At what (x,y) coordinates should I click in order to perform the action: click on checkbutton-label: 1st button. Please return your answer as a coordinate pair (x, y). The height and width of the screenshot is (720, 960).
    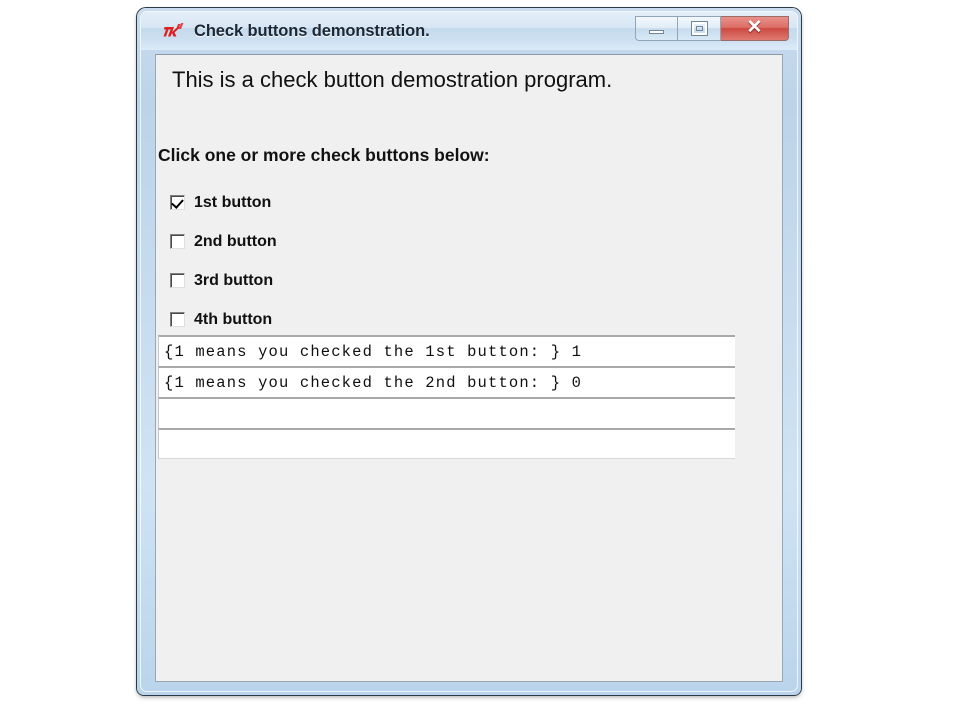
    Looking at the image, I should click on (233, 202).